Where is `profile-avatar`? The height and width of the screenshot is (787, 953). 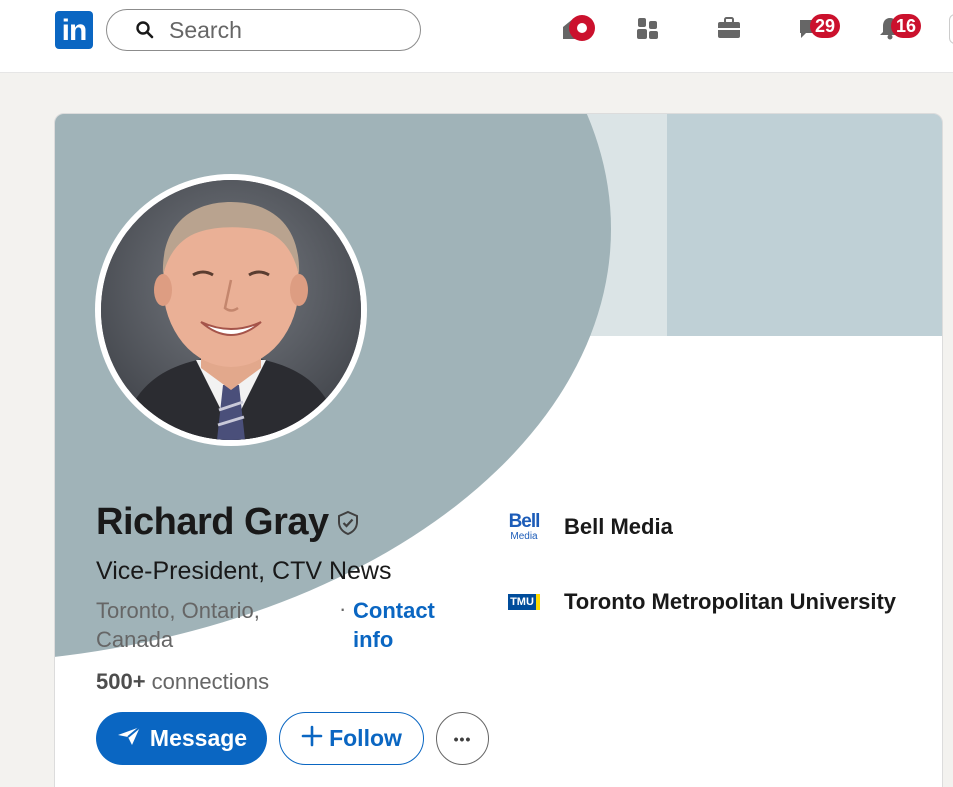
profile-avatar is located at coordinates (231, 310).